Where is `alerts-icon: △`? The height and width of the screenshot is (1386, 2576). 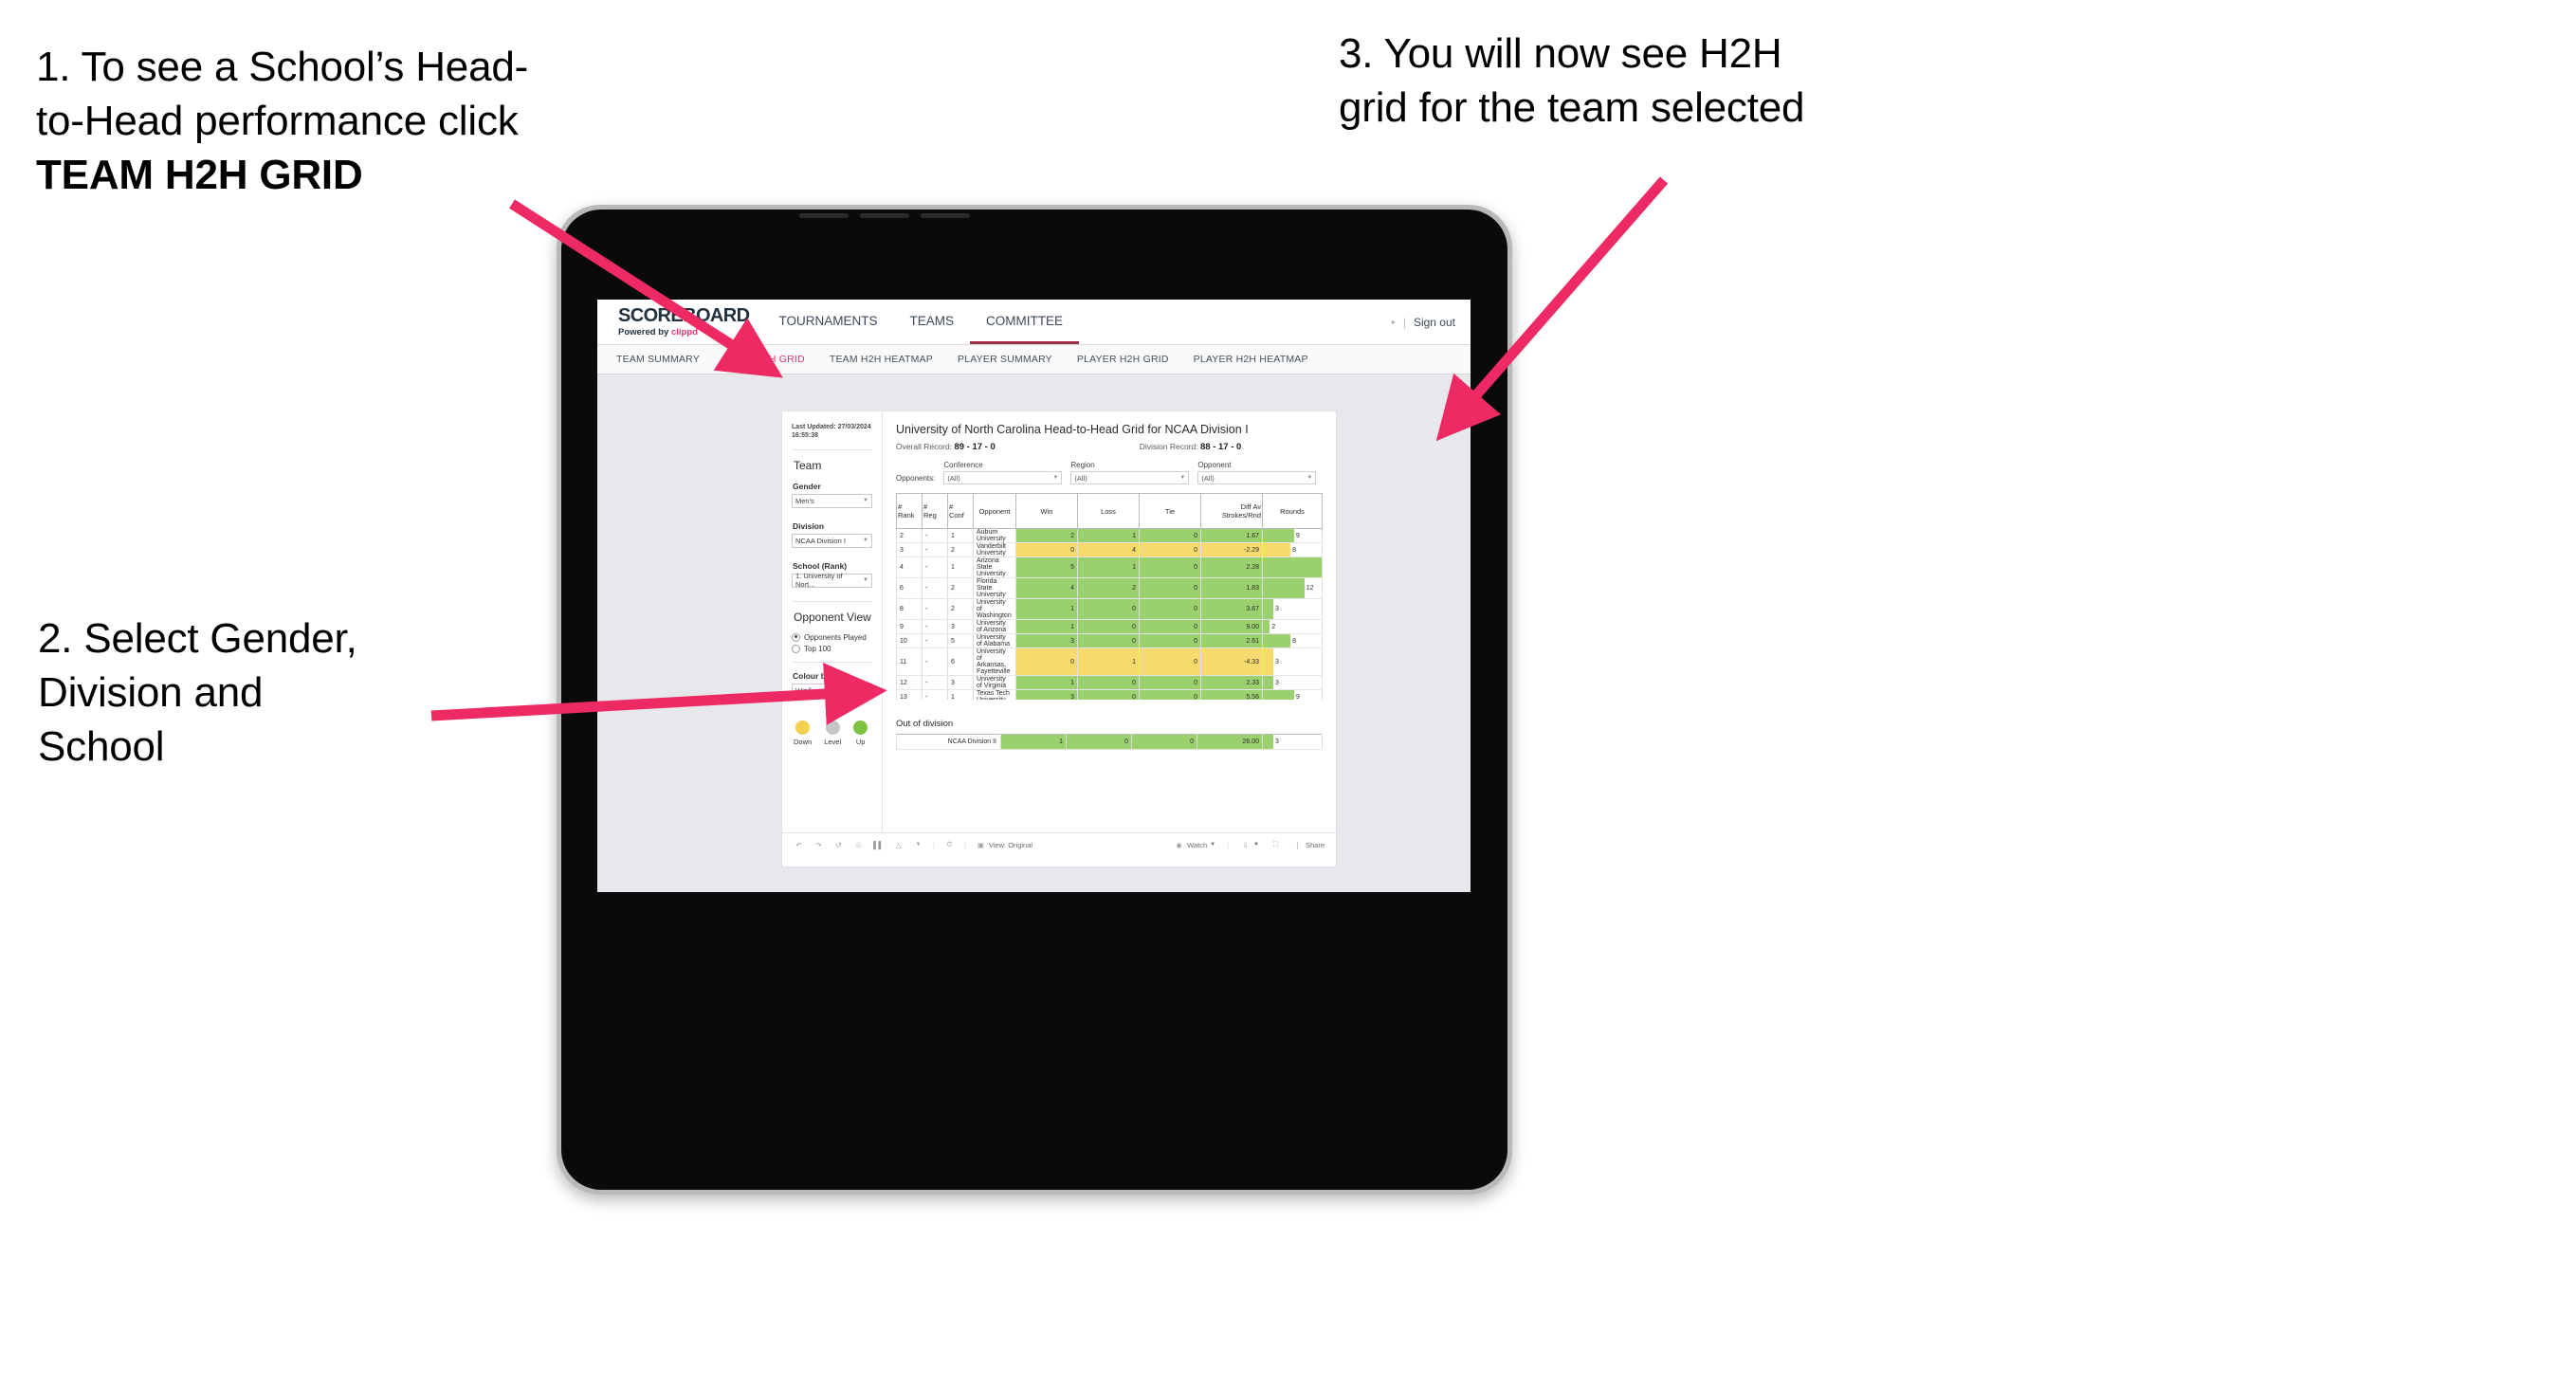
alerts-icon: △ is located at coordinates (898, 845).